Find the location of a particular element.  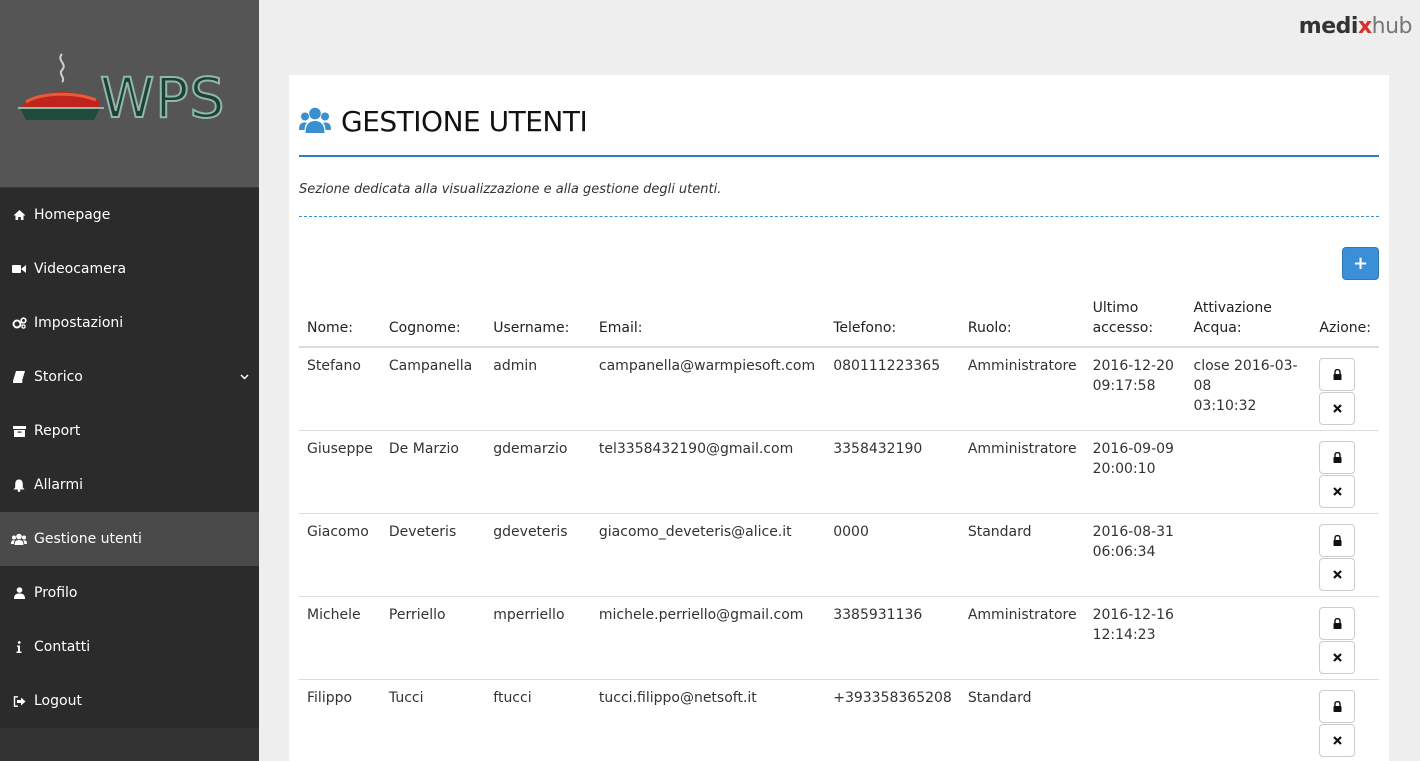

sidebar-item-label: Impostazioni is located at coordinates (79, 323).